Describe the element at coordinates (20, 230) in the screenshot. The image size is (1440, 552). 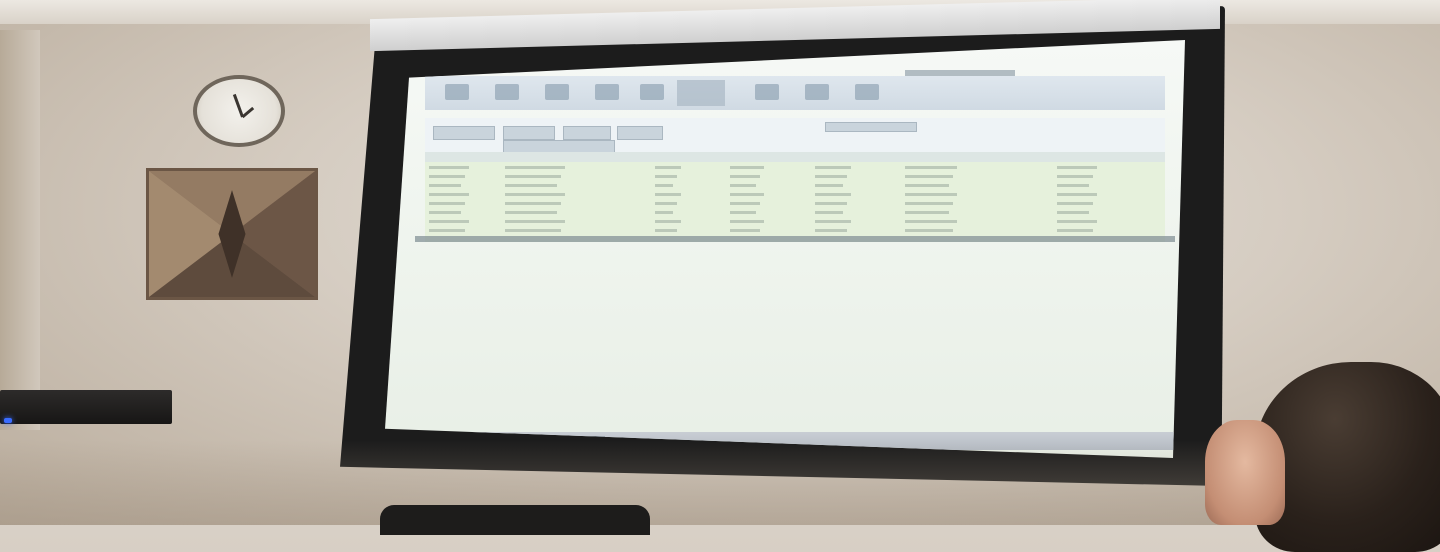
I see `wall-corner` at that location.